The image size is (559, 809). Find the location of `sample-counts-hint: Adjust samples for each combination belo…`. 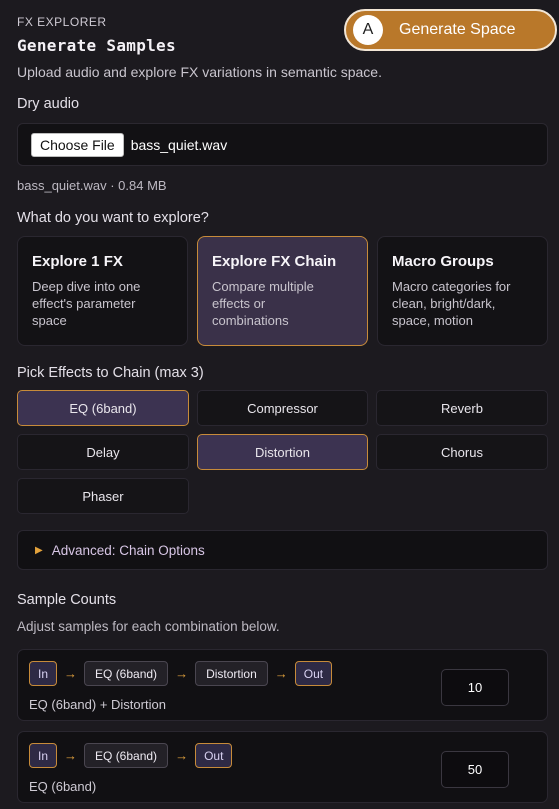

sample-counts-hint: Adjust samples for each combination belo… is located at coordinates (148, 626).